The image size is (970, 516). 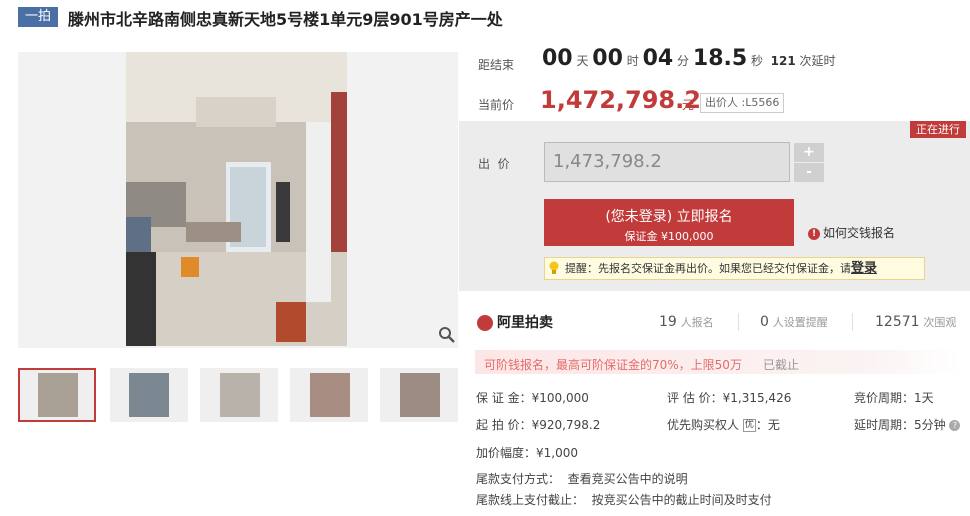 I want to click on priority-info: 优先购买权人 优：无, so click(x=723, y=424).